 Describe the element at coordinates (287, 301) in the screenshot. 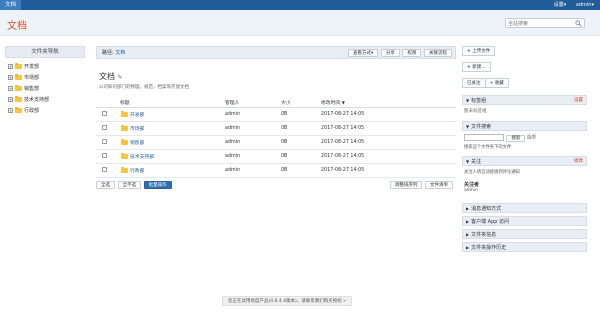

I see `trial-notice: 您正在试用易度产品(4.8.4.4版本)，请联系我们购买授权 »` at that location.